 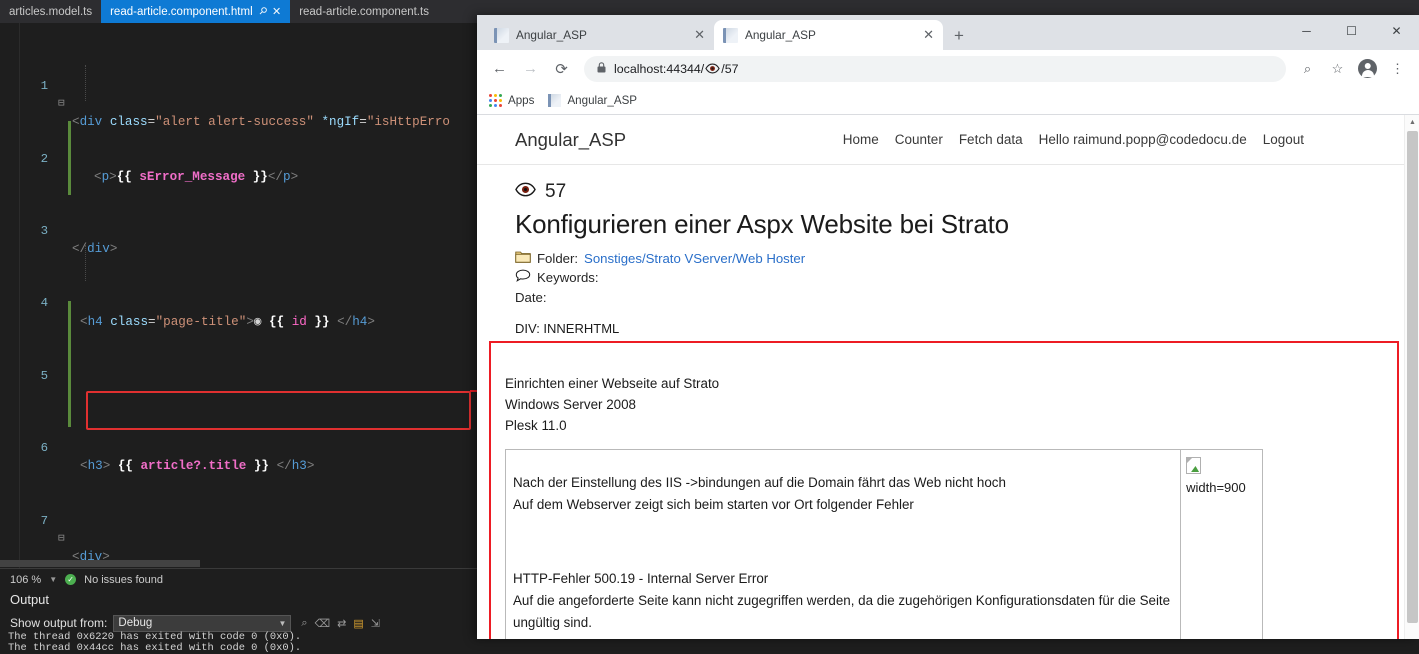 I want to click on date-row: Date:, so click(x=940, y=297).